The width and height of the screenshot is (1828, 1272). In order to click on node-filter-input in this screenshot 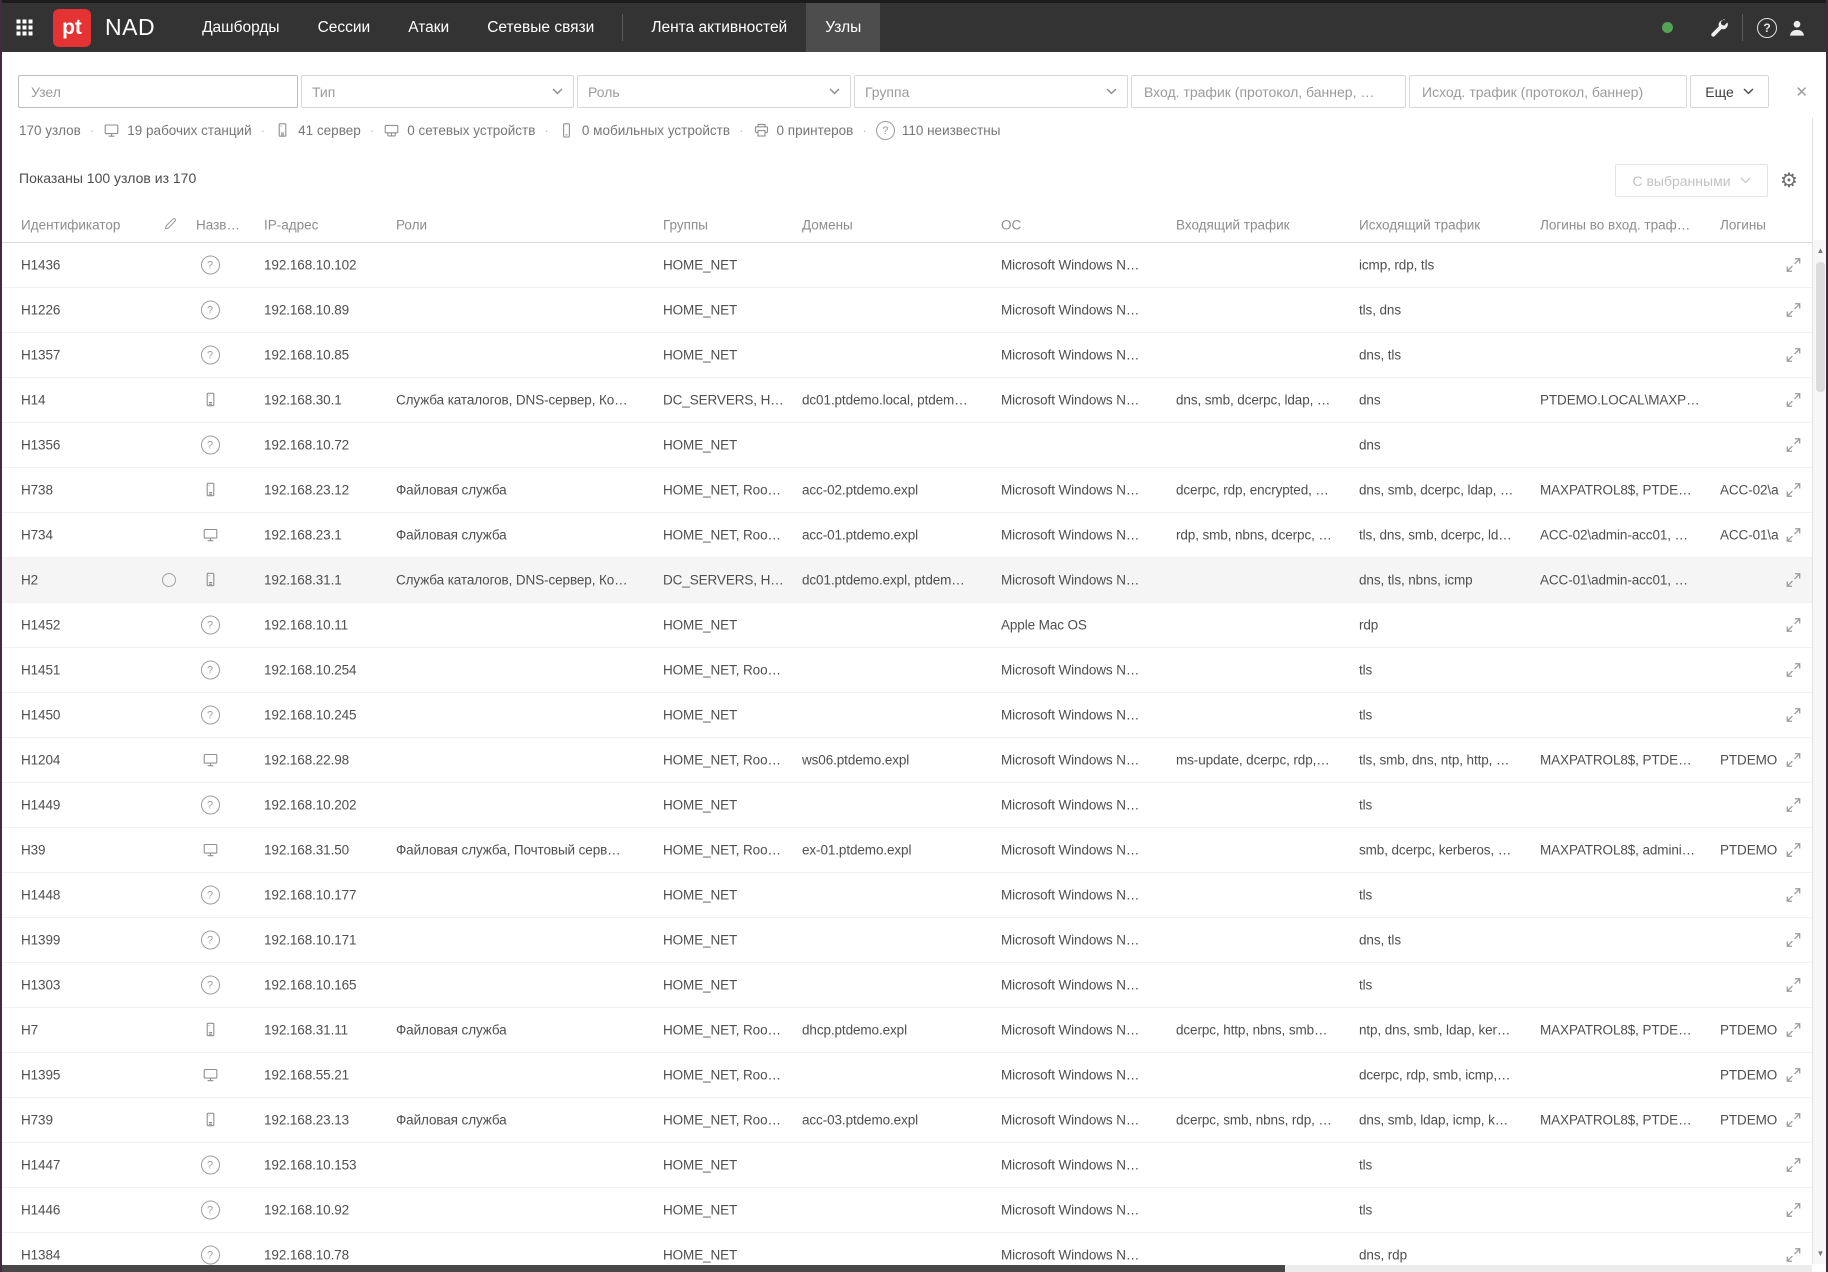, I will do `click(158, 91)`.